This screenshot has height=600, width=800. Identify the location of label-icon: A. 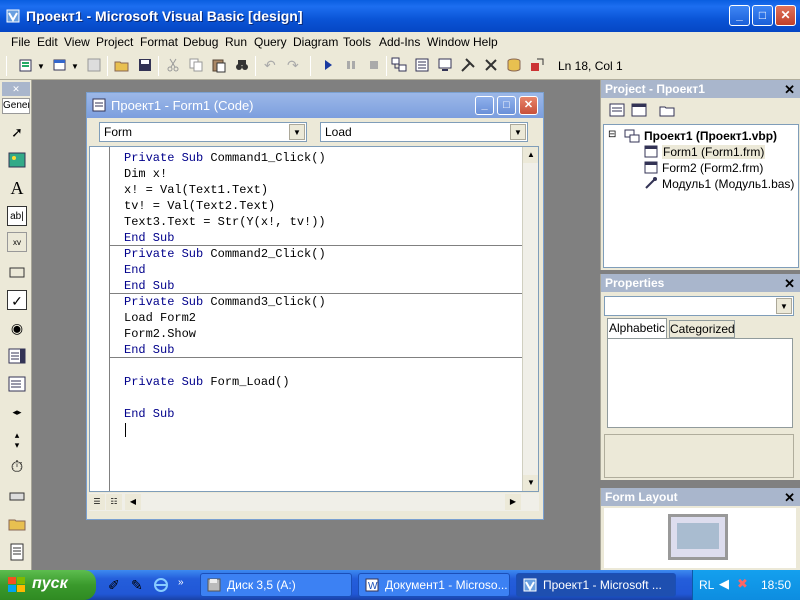
(17, 188).